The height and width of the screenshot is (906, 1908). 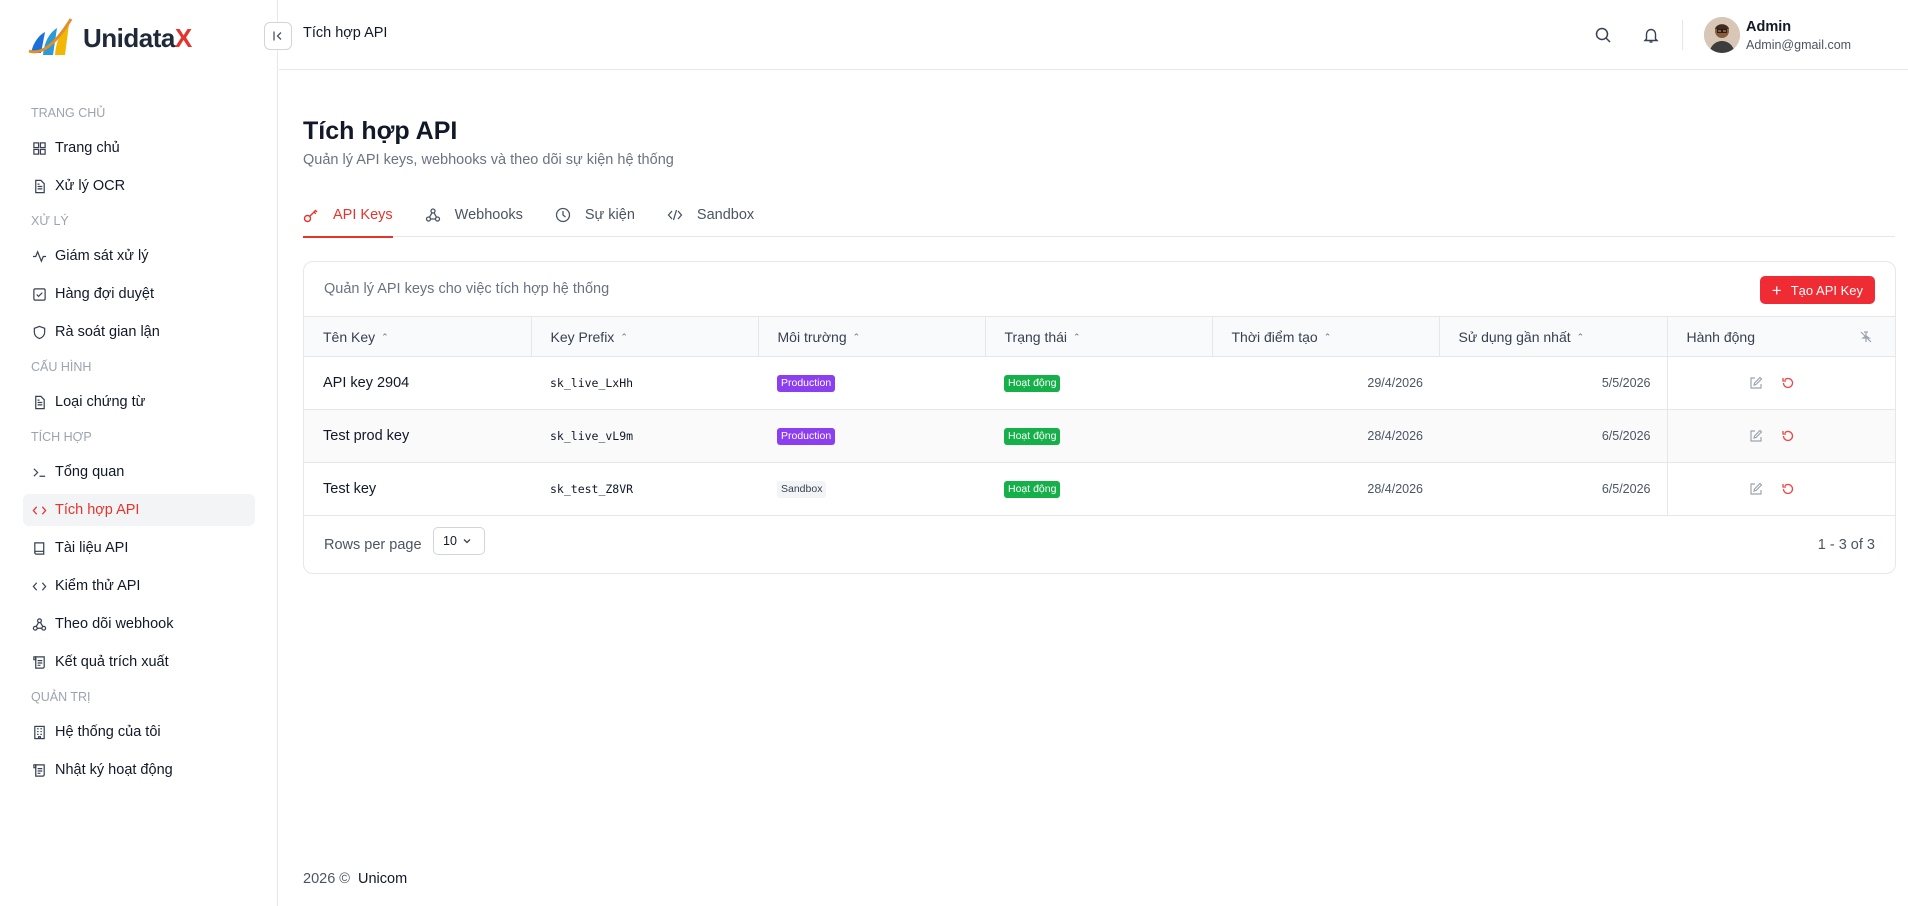 I want to click on tab-label: API Keys, so click(x=363, y=215).